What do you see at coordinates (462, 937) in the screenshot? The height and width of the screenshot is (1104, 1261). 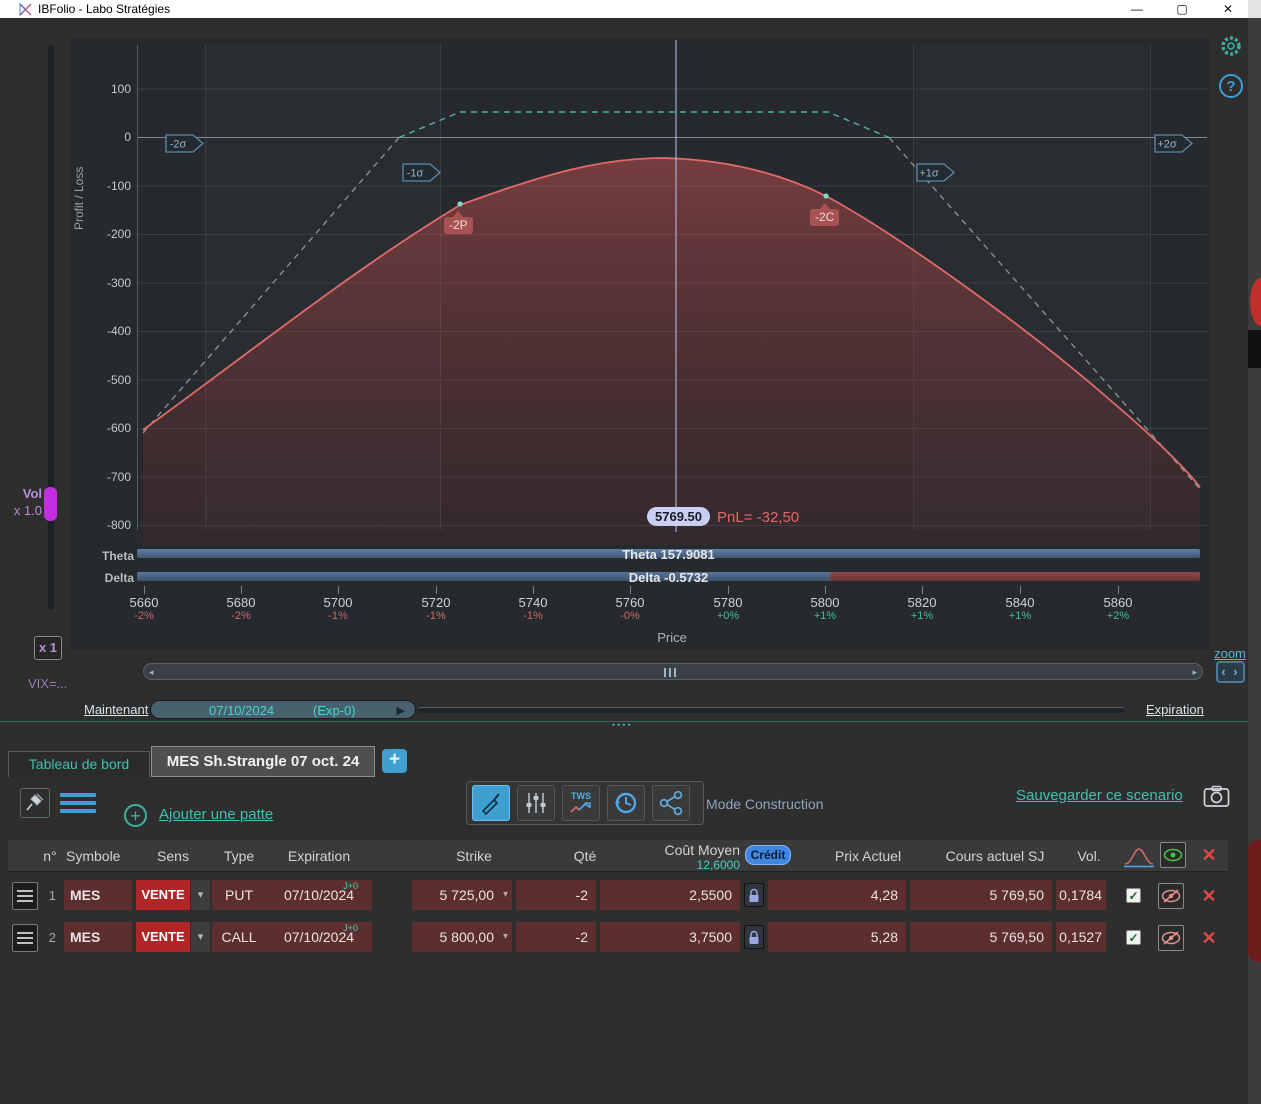 I see `strike-cell: 5 800,00 ▾` at bounding box center [462, 937].